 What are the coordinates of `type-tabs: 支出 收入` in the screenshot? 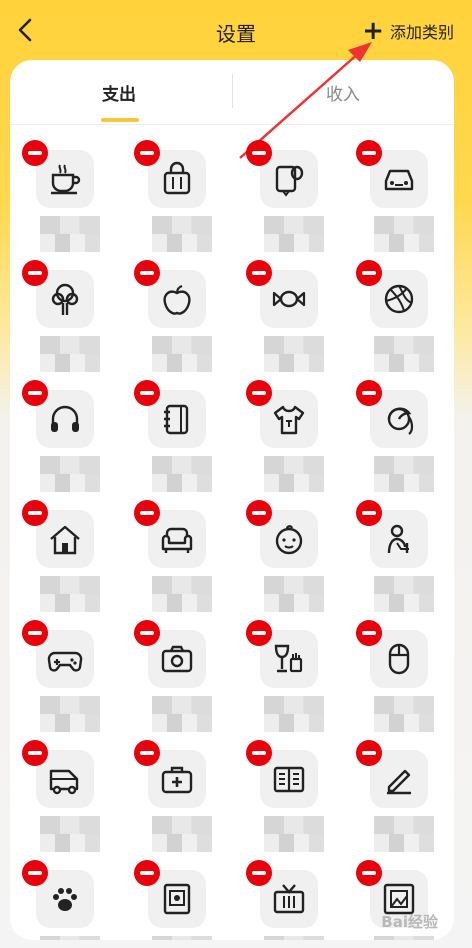 It's located at (232, 92).